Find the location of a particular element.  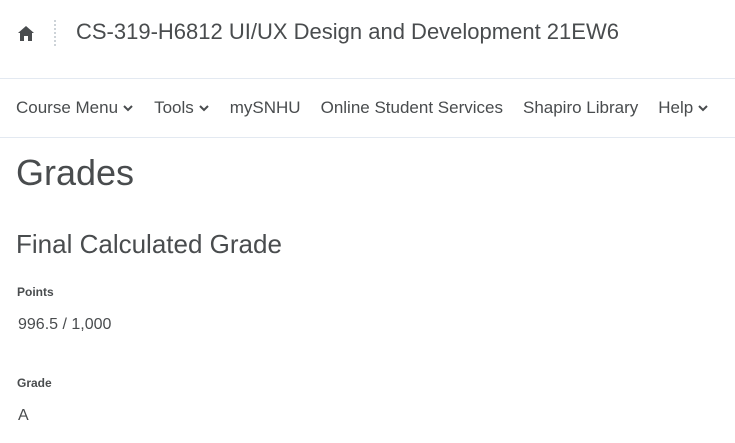

nav-mysnhu: mySNHU is located at coordinates (265, 108).